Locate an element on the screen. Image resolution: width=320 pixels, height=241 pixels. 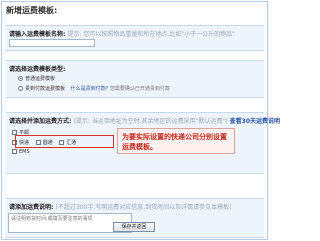
checkbox-icon is located at coordinates (14, 151).